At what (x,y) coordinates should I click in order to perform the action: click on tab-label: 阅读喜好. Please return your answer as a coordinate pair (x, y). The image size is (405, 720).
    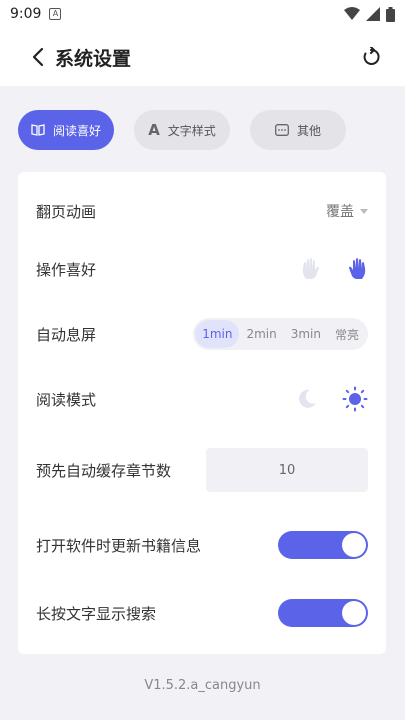
    Looking at the image, I should click on (76, 130).